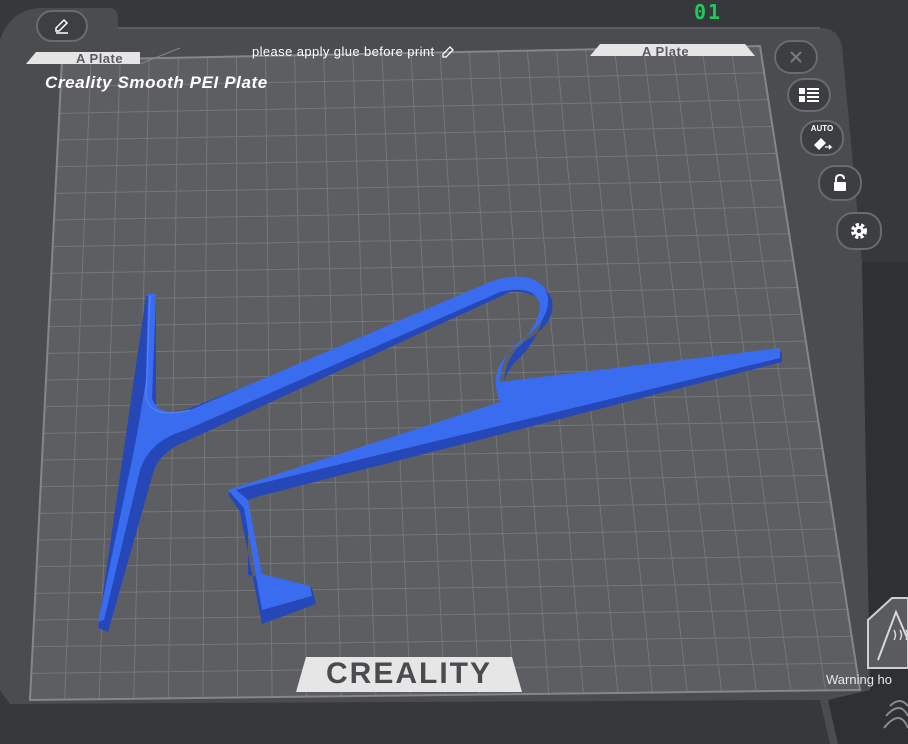  Describe the element at coordinates (822, 128) in the screenshot. I see `auto-label: AUTO` at that location.